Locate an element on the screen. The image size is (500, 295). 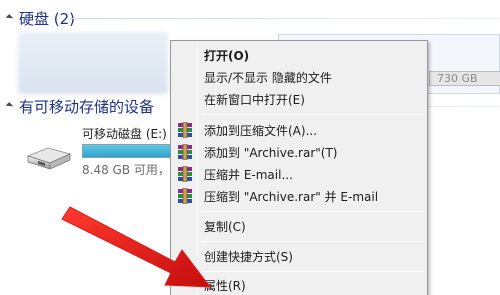
menu-item-properties: 属性(R) is located at coordinates (299, 284).